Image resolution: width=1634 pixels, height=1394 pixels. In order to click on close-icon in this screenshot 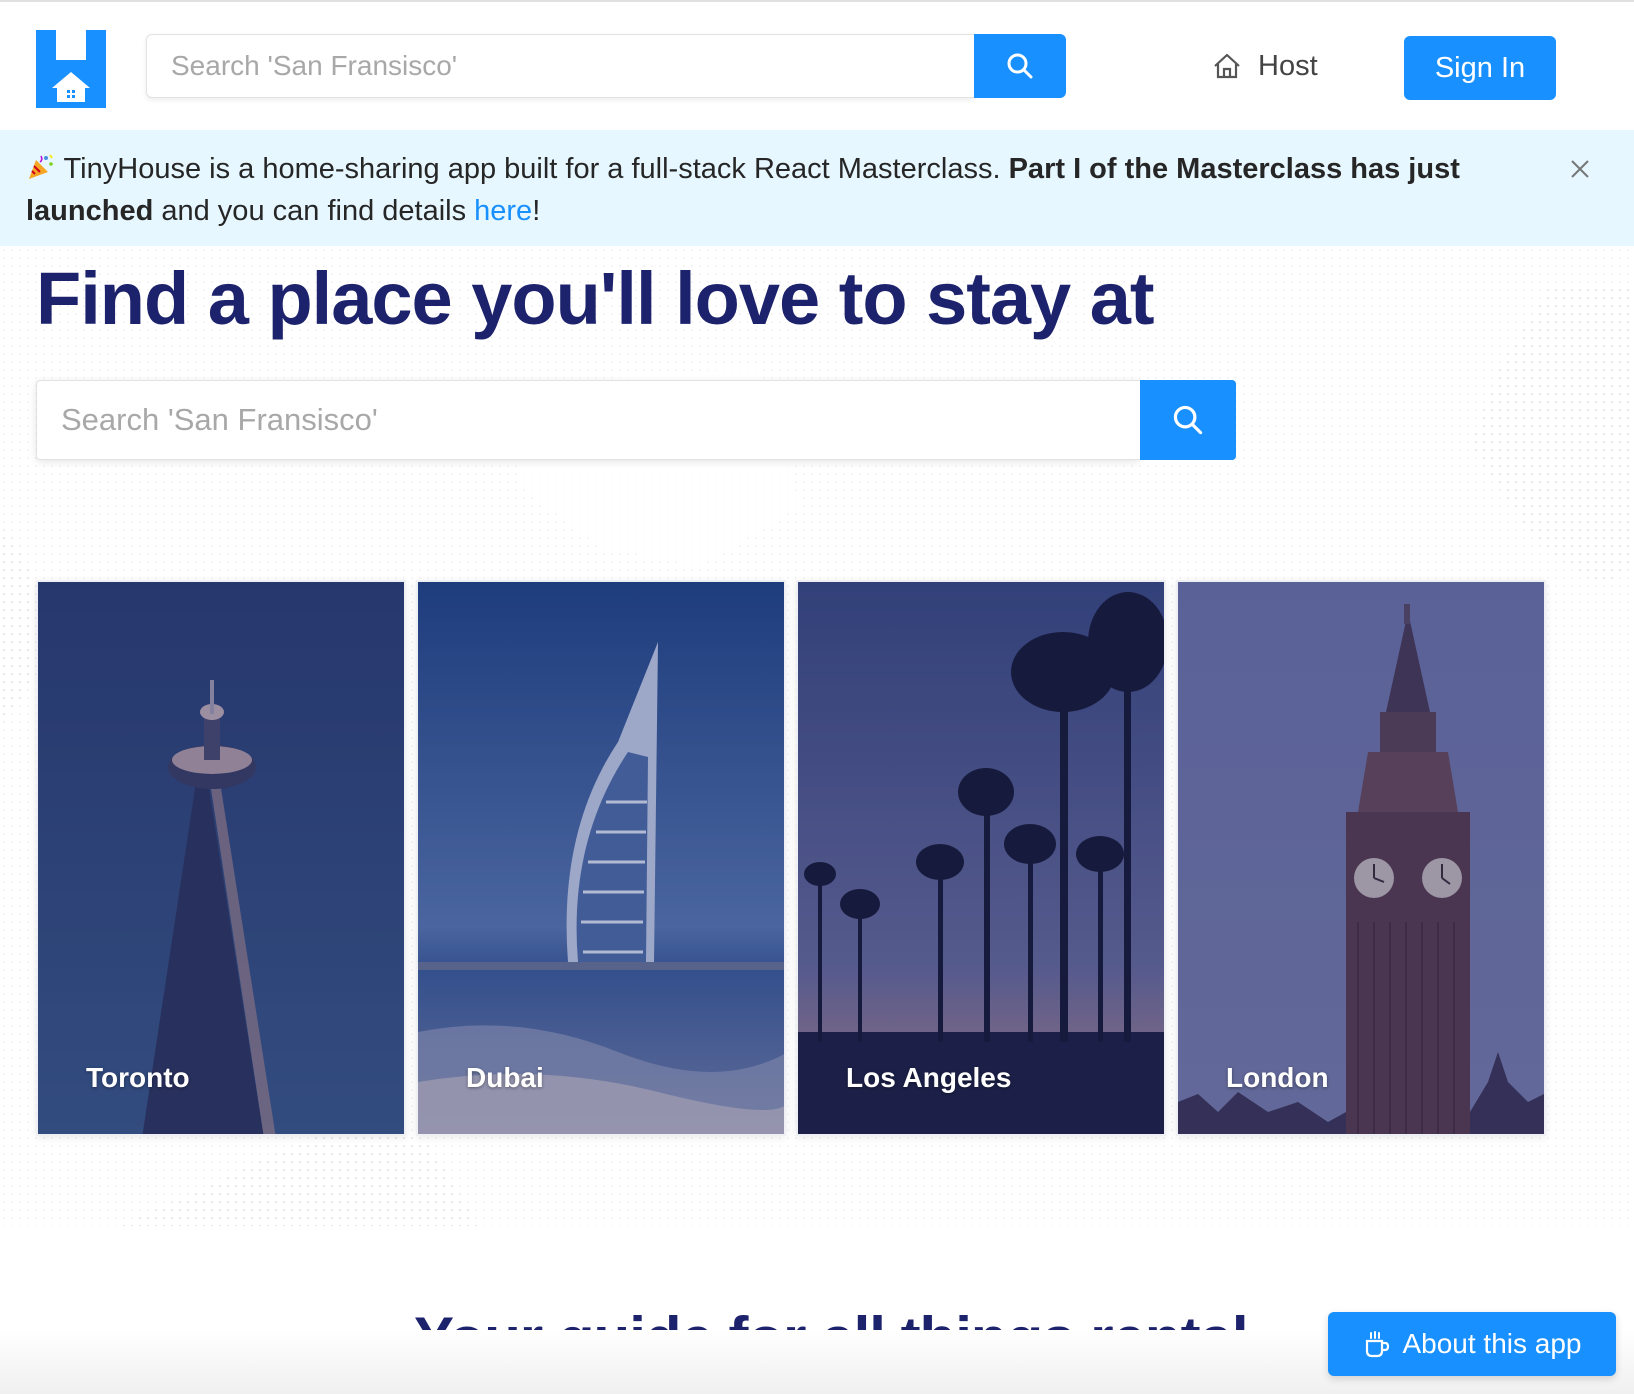, I will do `click(1580, 169)`.